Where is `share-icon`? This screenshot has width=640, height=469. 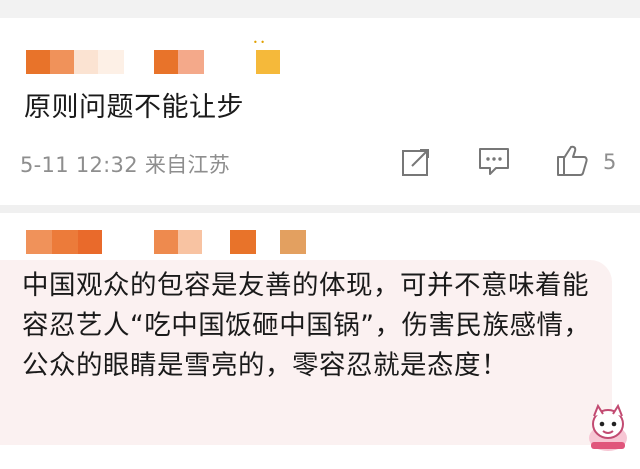
share-icon is located at coordinates (416, 162).